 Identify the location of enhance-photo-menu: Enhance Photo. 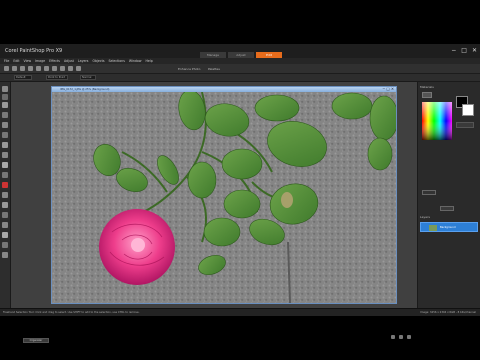
(189, 69).